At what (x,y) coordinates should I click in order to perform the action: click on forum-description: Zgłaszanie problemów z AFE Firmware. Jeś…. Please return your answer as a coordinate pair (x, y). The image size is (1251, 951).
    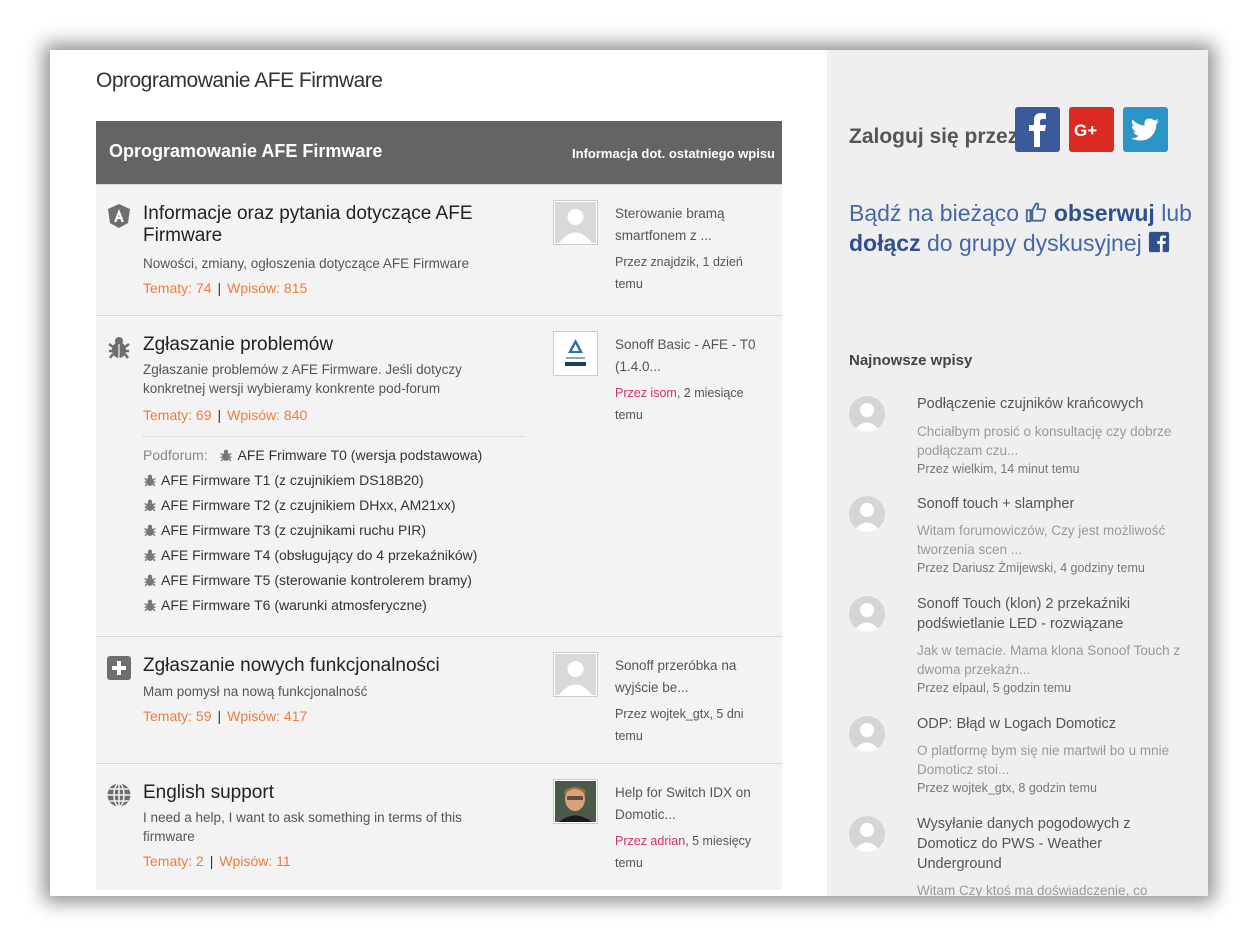
    Looking at the image, I should click on (302, 379).